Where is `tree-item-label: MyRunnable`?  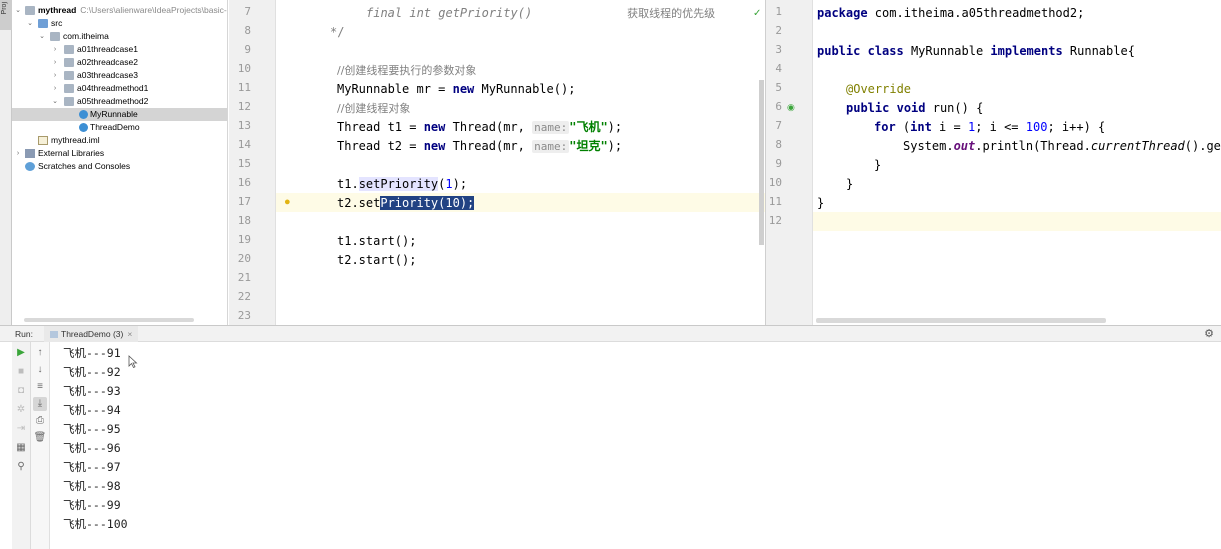
tree-item-label: MyRunnable is located at coordinates (114, 114).